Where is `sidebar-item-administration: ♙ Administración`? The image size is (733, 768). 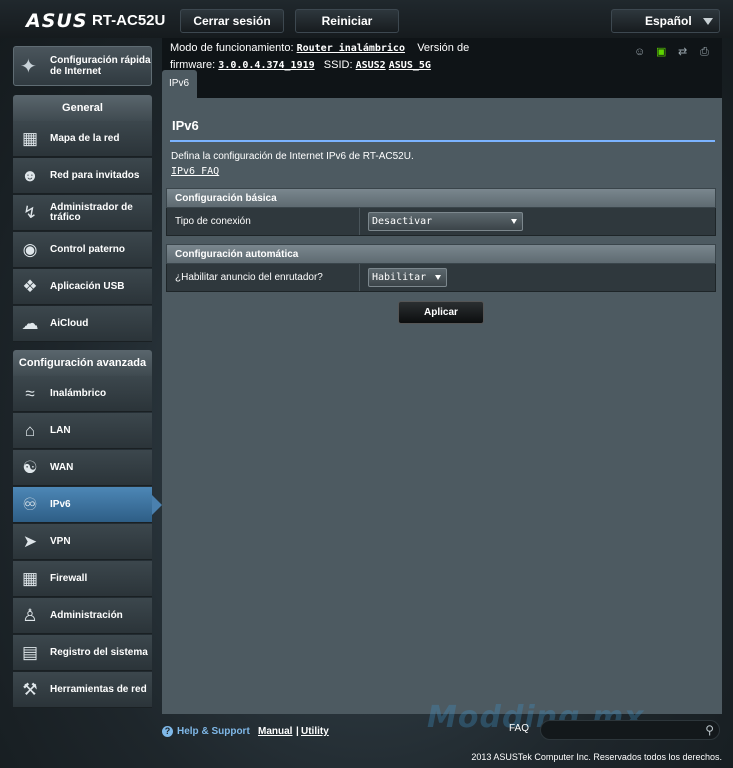 sidebar-item-administration: ♙ Administración is located at coordinates (82, 616).